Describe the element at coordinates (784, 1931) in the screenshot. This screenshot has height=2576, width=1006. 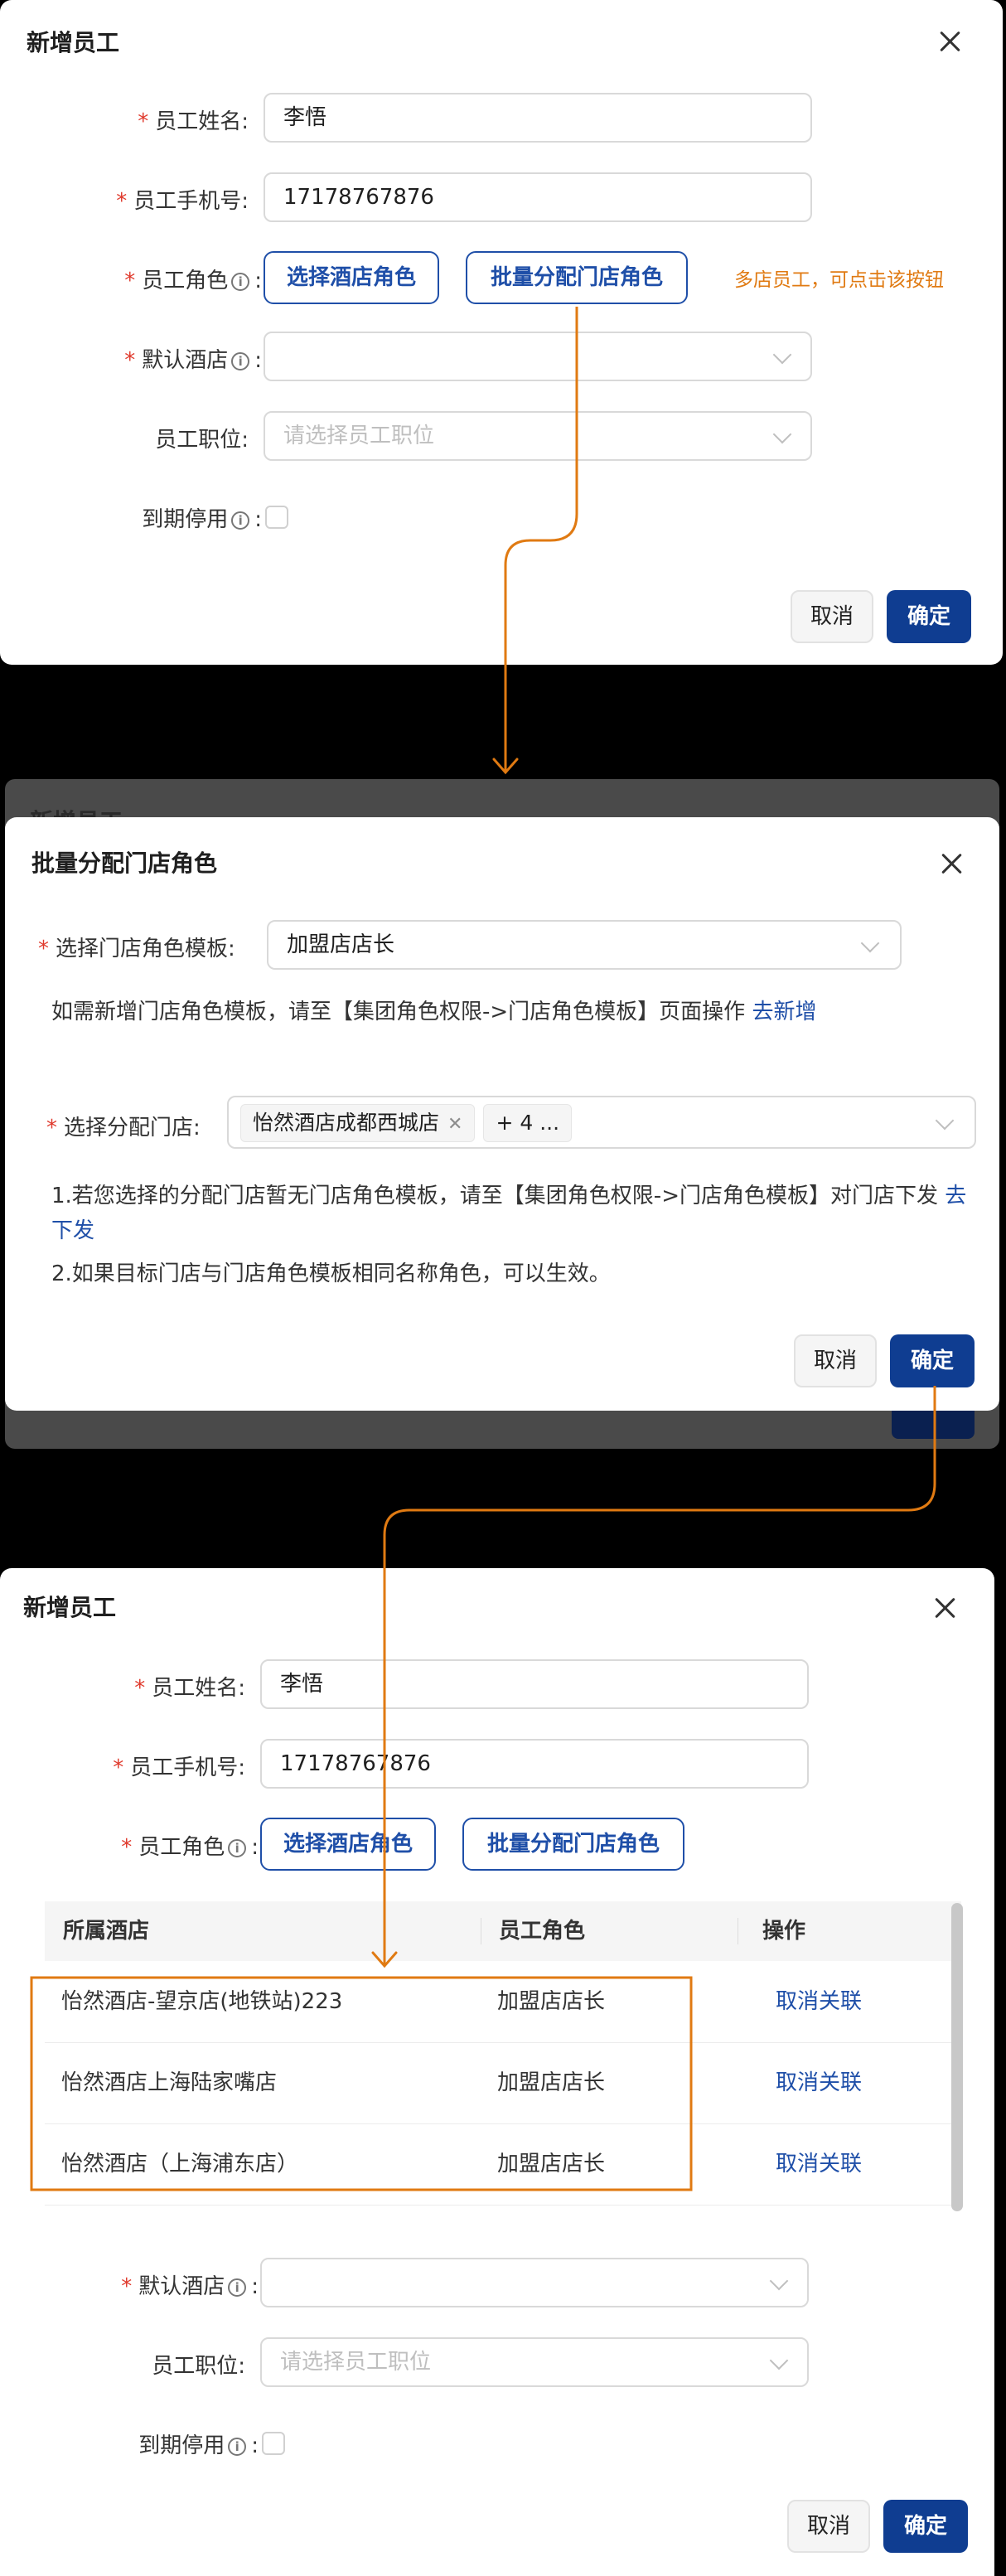
I see `header-action: 操作` at that location.